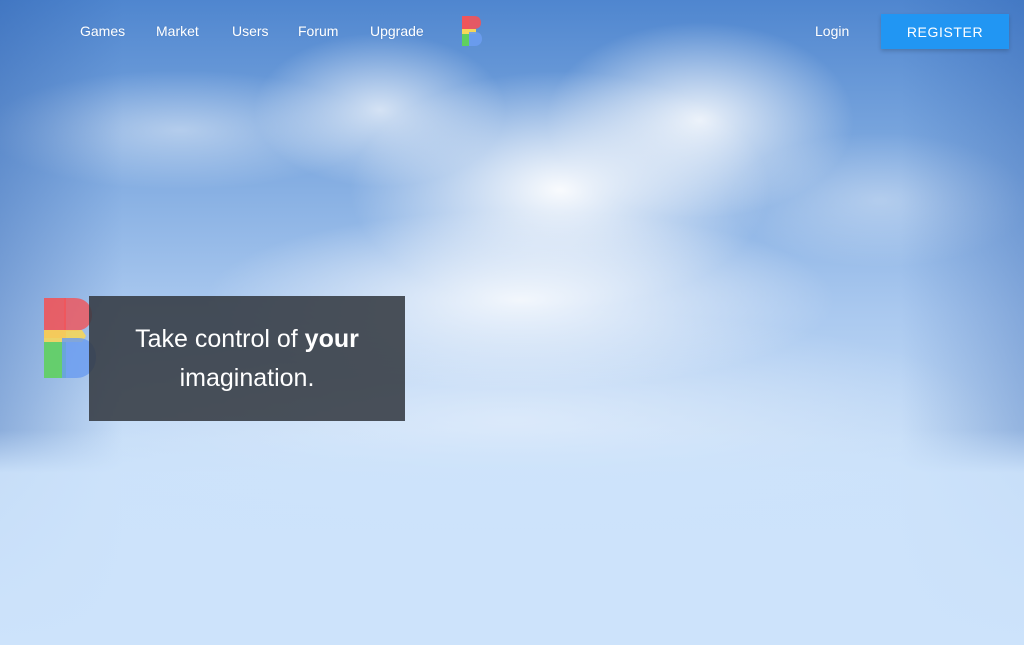 Image resolution: width=1024 pixels, height=645 pixels. Describe the element at coordinates (945, 31) in the screenshot. I see `register-button: REGISTER` at that location.